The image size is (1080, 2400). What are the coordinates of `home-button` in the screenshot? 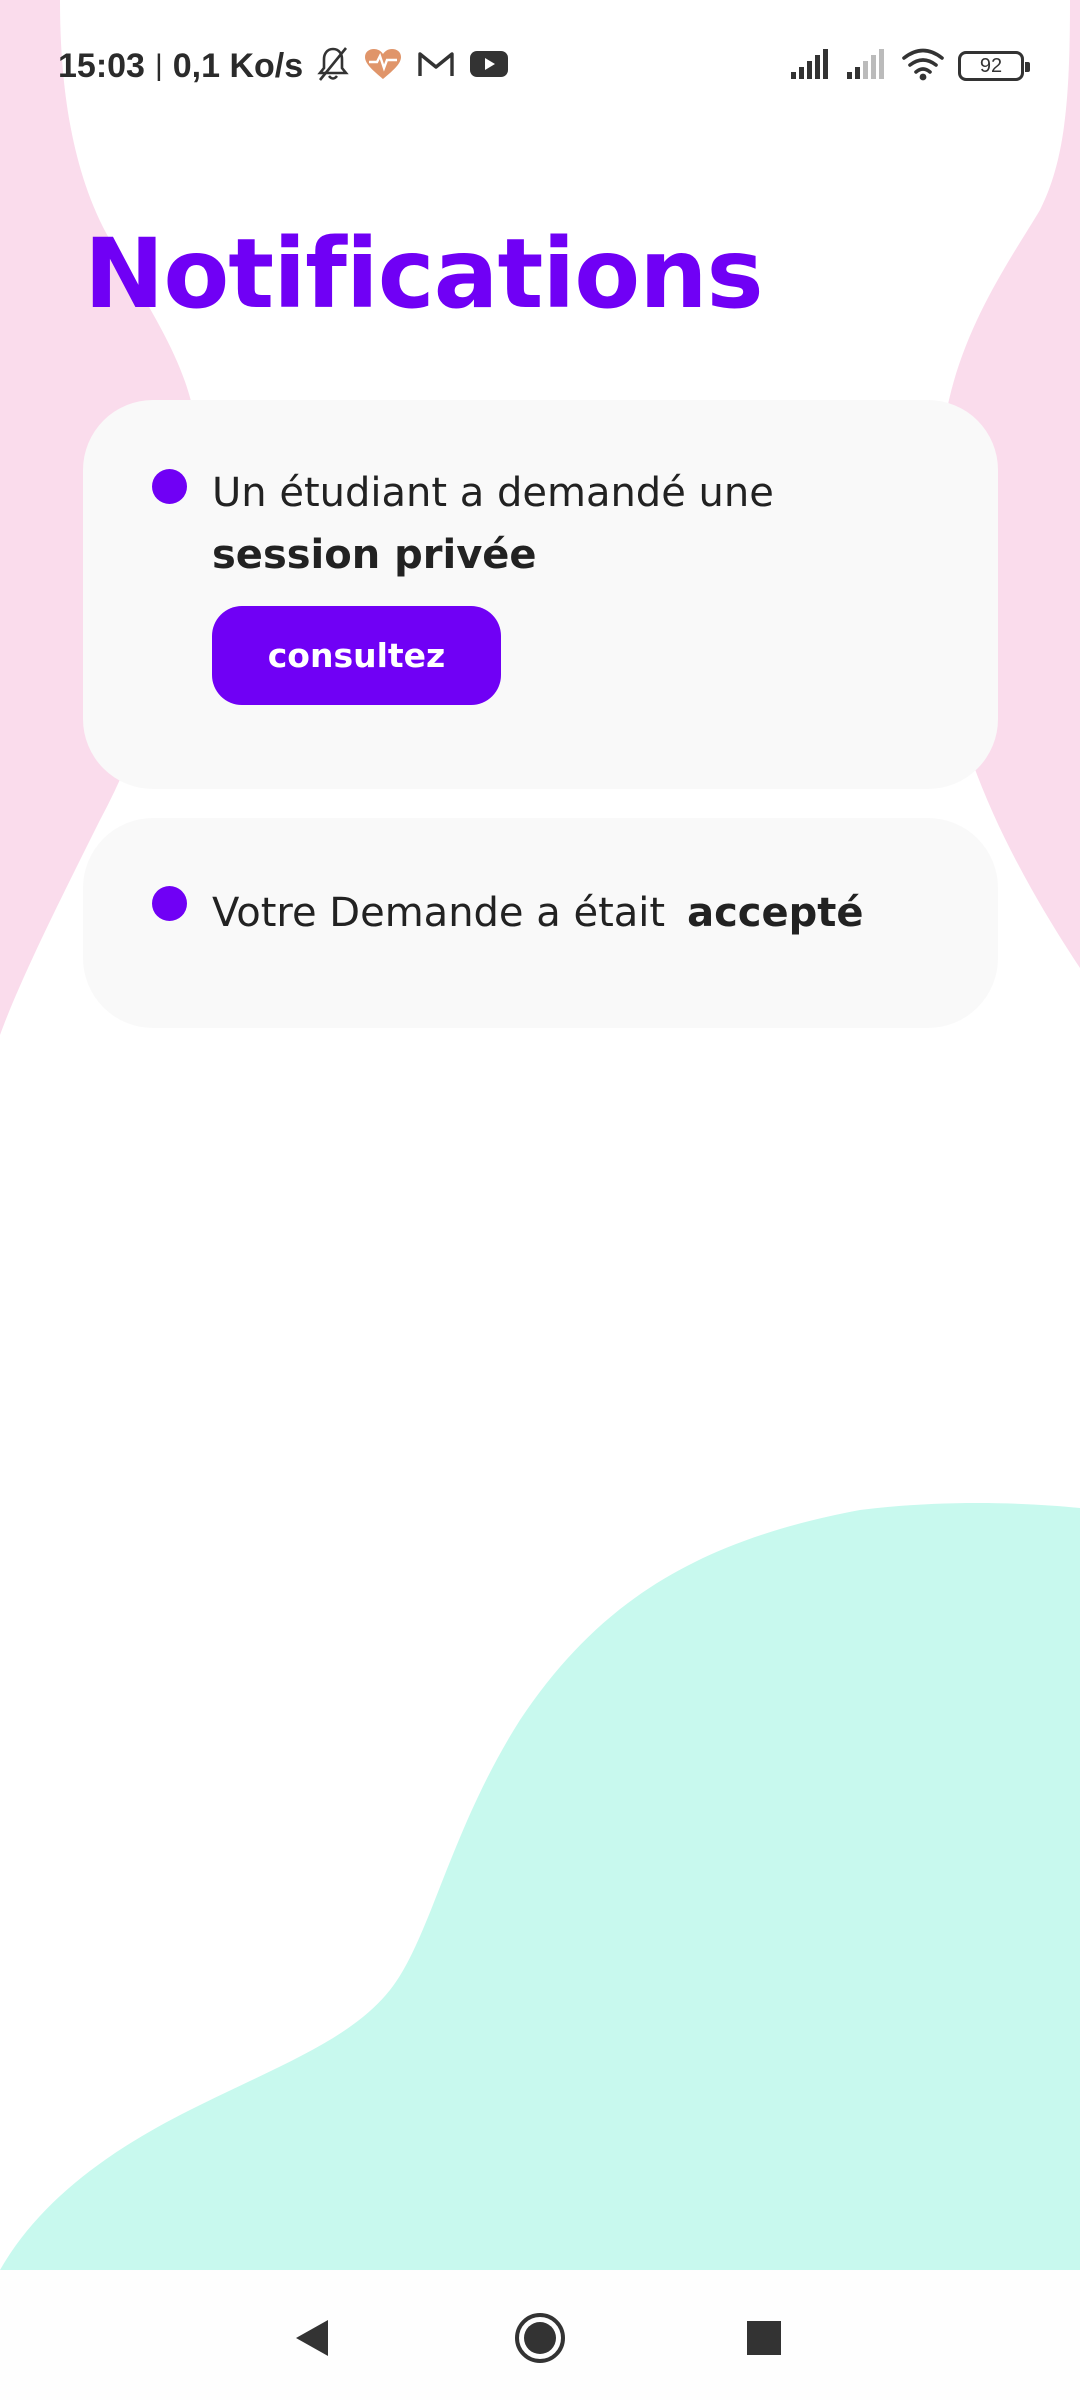 It's located at (540, 2340).